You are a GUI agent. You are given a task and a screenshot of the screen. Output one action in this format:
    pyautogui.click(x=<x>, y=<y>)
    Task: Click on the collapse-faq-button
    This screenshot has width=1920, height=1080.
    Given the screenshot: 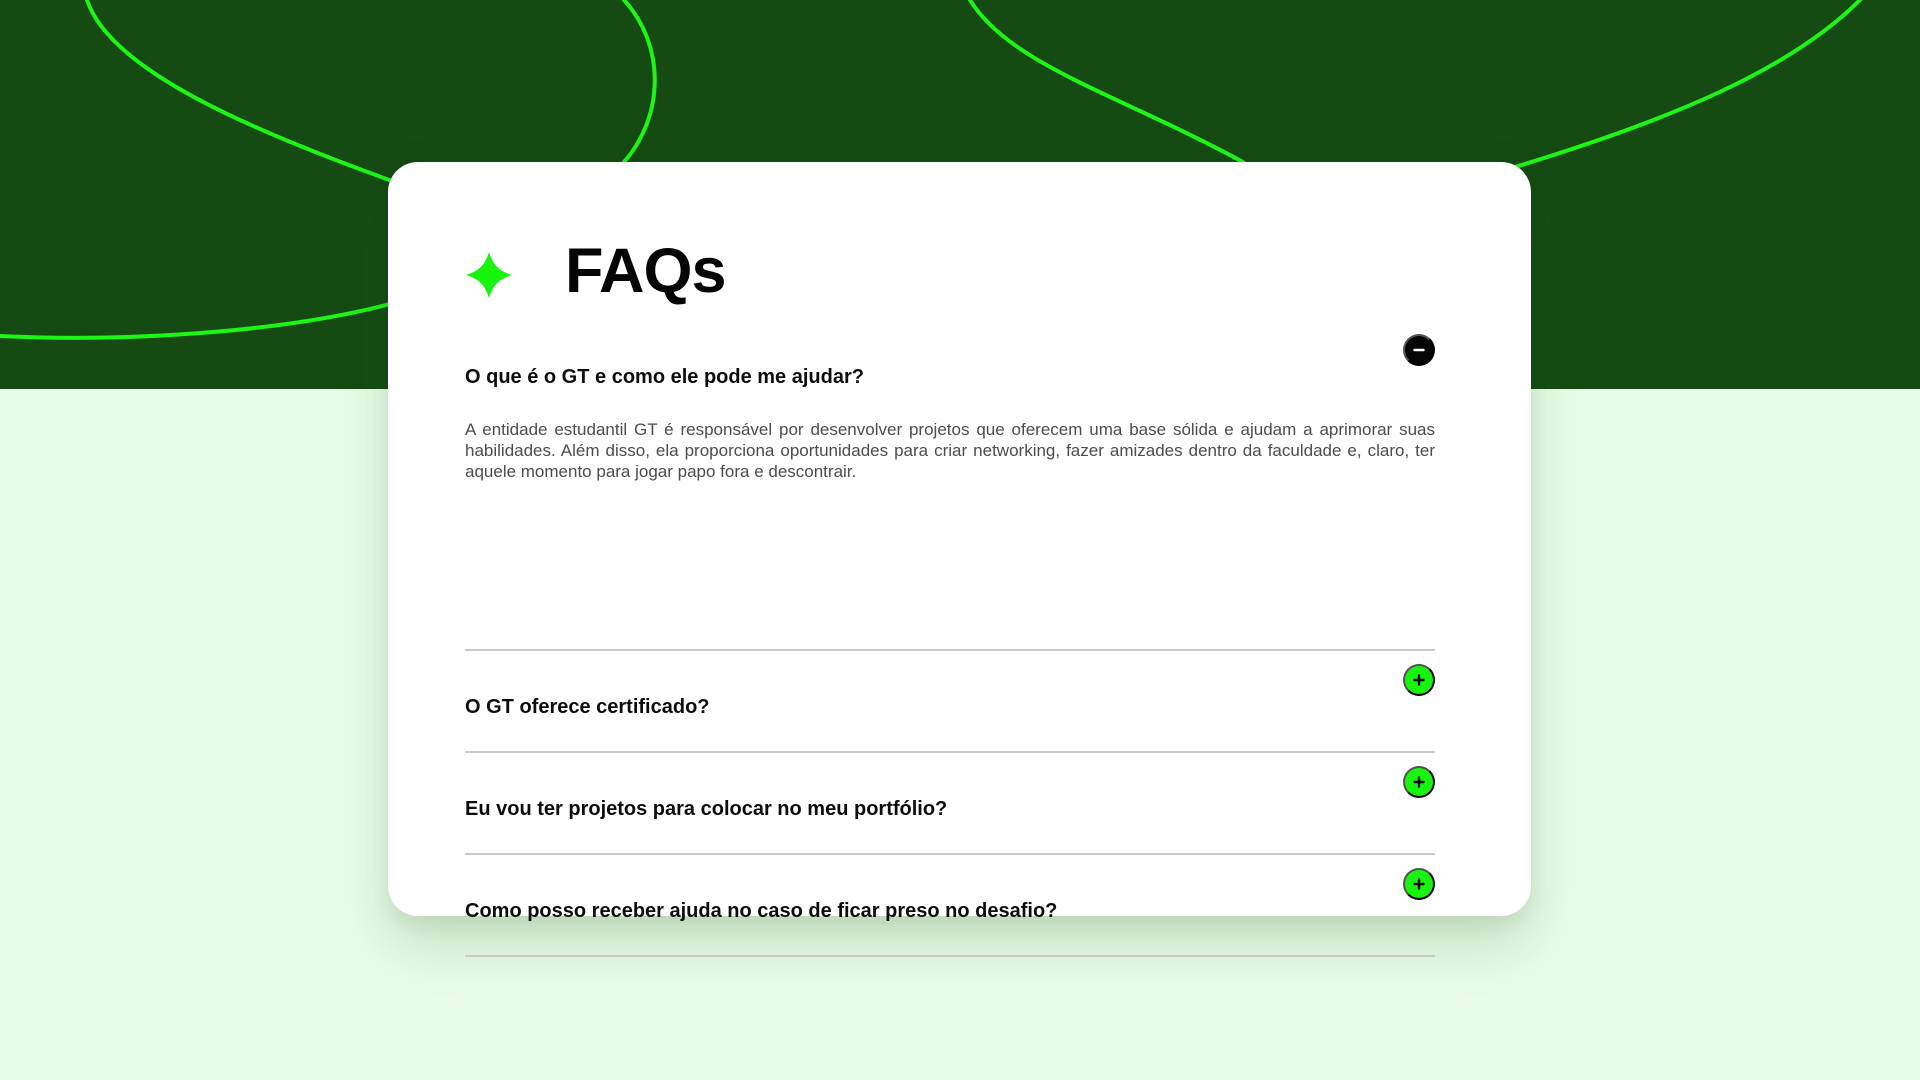 What is the action you would take?
    pyautogui.click(x=1419, y=350)
    